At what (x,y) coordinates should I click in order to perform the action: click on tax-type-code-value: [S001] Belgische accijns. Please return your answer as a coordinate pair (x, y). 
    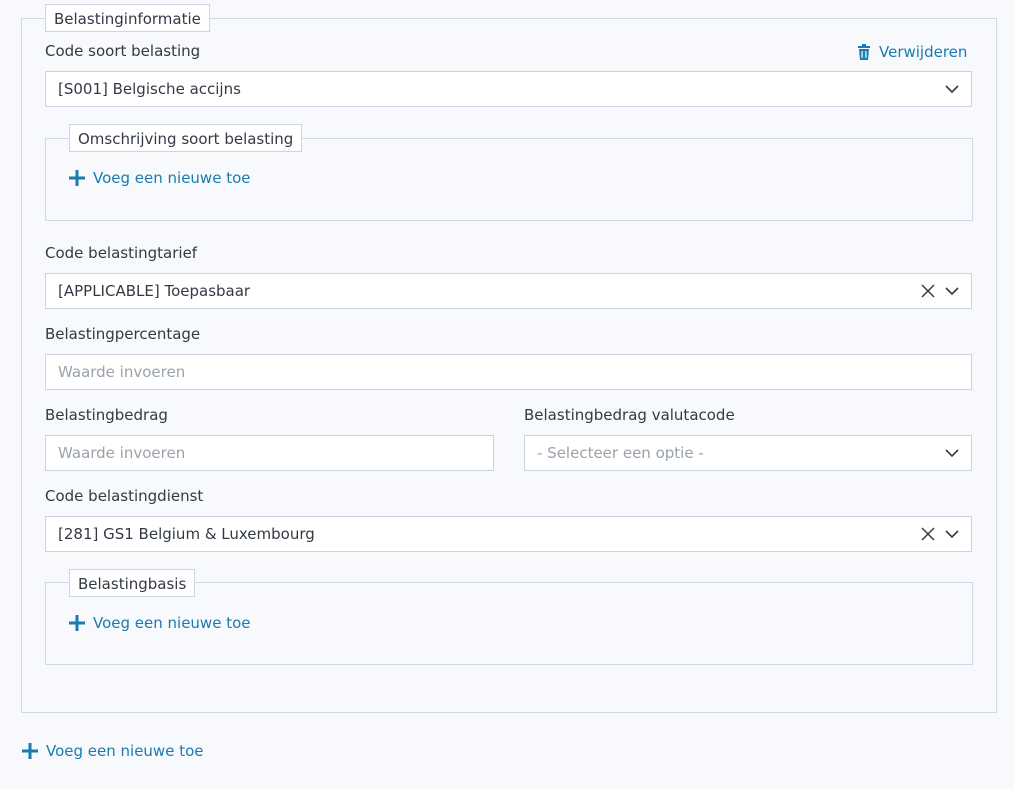
    Looking at the image, I should click on (149, 89).